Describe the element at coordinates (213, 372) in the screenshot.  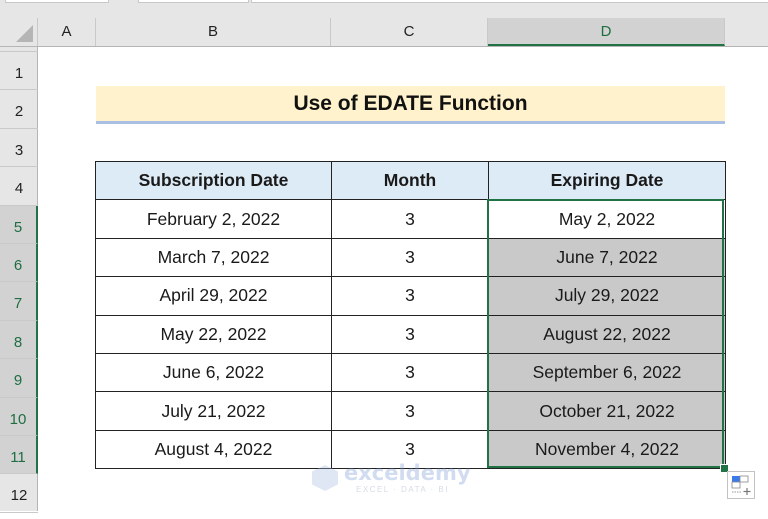
I see `subscription-date-cell: June 6, 2022` at that location.